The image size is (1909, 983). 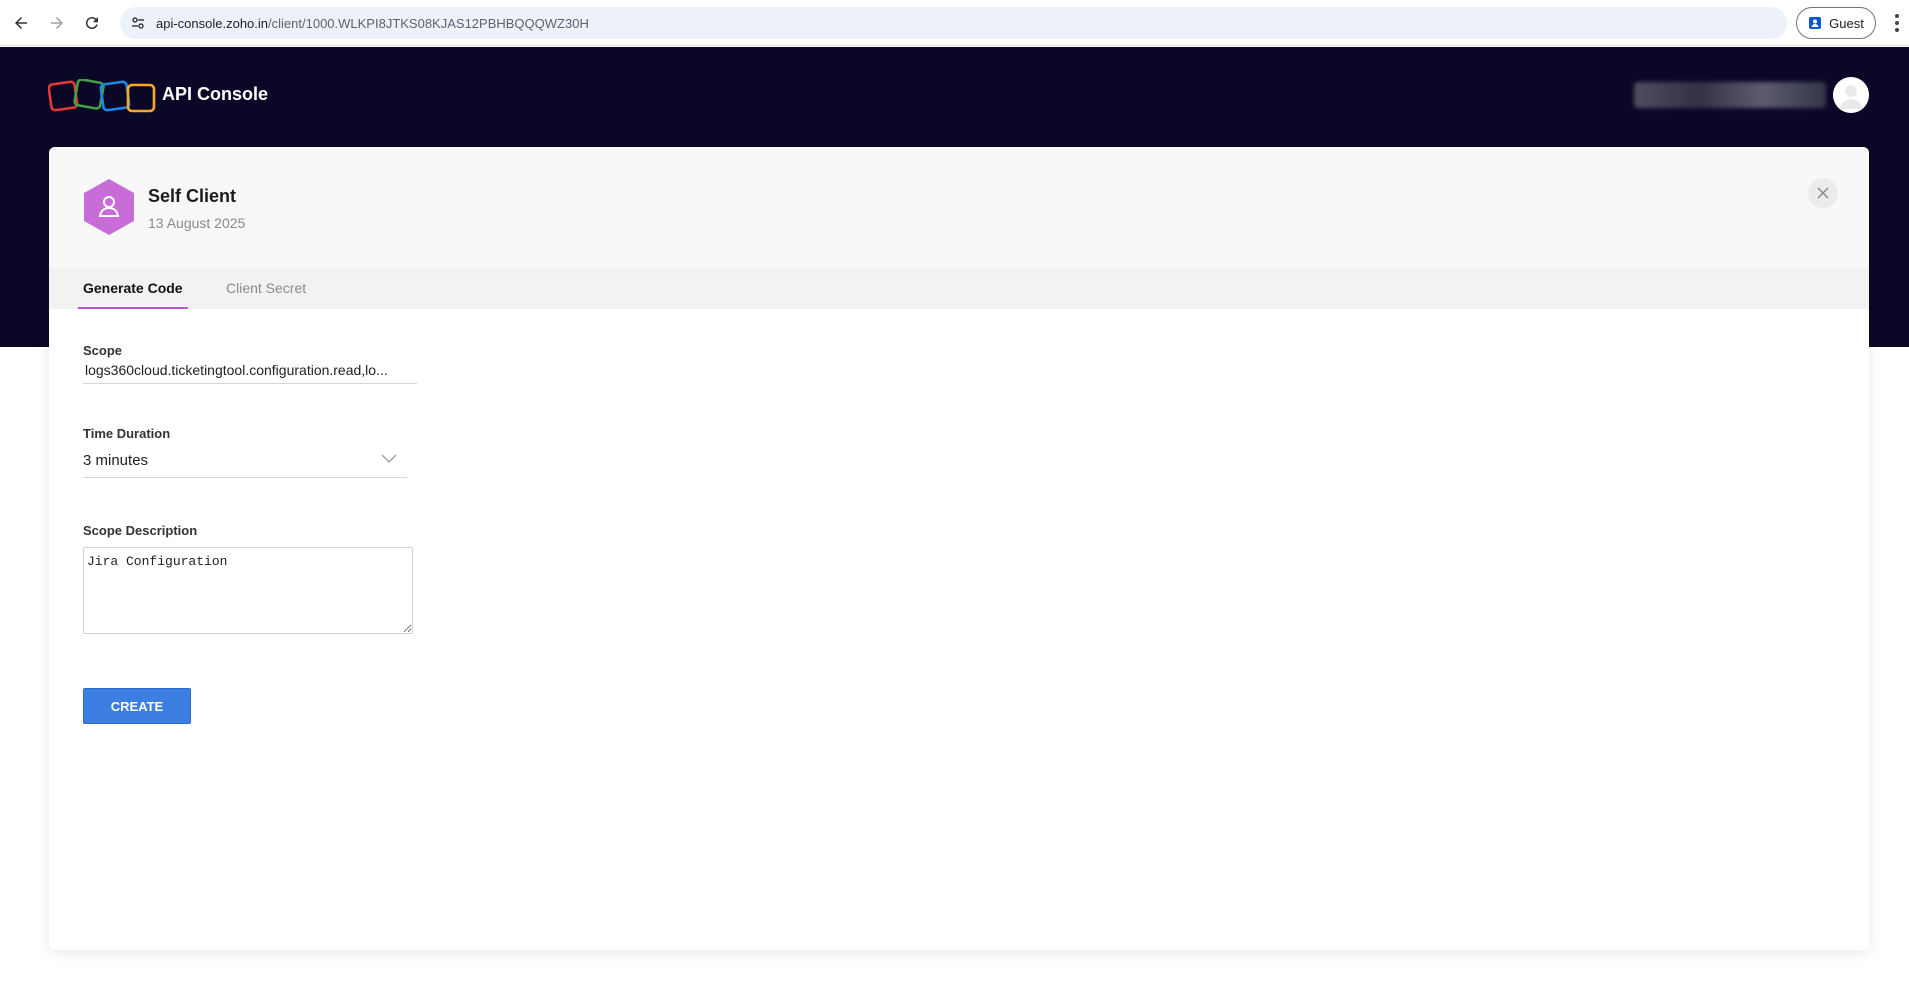 What do you see at coordinates (127, 433) in the screenshot?
I see `time-duration-label: Time Duration` at bounding box center [127, 433].